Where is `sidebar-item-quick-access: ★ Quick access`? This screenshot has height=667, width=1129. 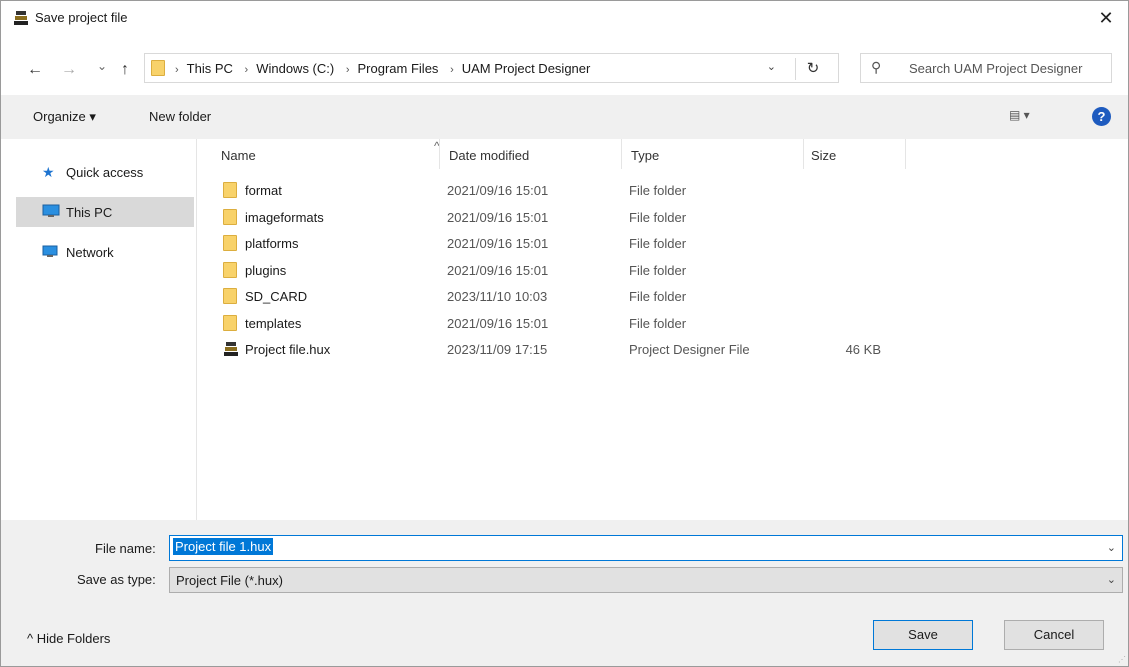
sidebar-item-quick-access: ★ Quick access is located at coordinates (105, 172).